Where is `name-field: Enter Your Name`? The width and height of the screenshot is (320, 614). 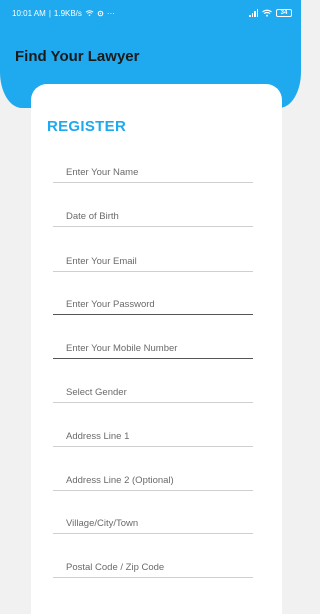 name-field: Enter Your Name is located at coordinates (153, 174).